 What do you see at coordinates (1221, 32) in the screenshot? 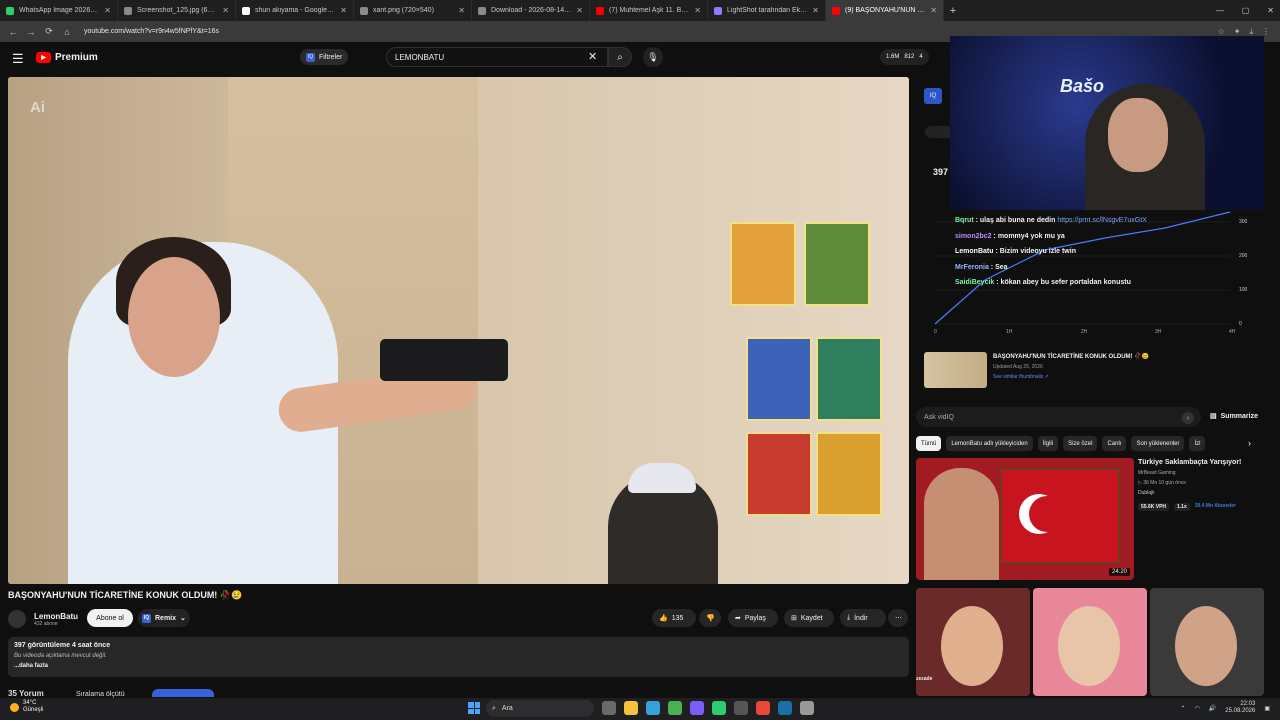
I see `star-icon: ☆` at bounding box center [1221, 32].